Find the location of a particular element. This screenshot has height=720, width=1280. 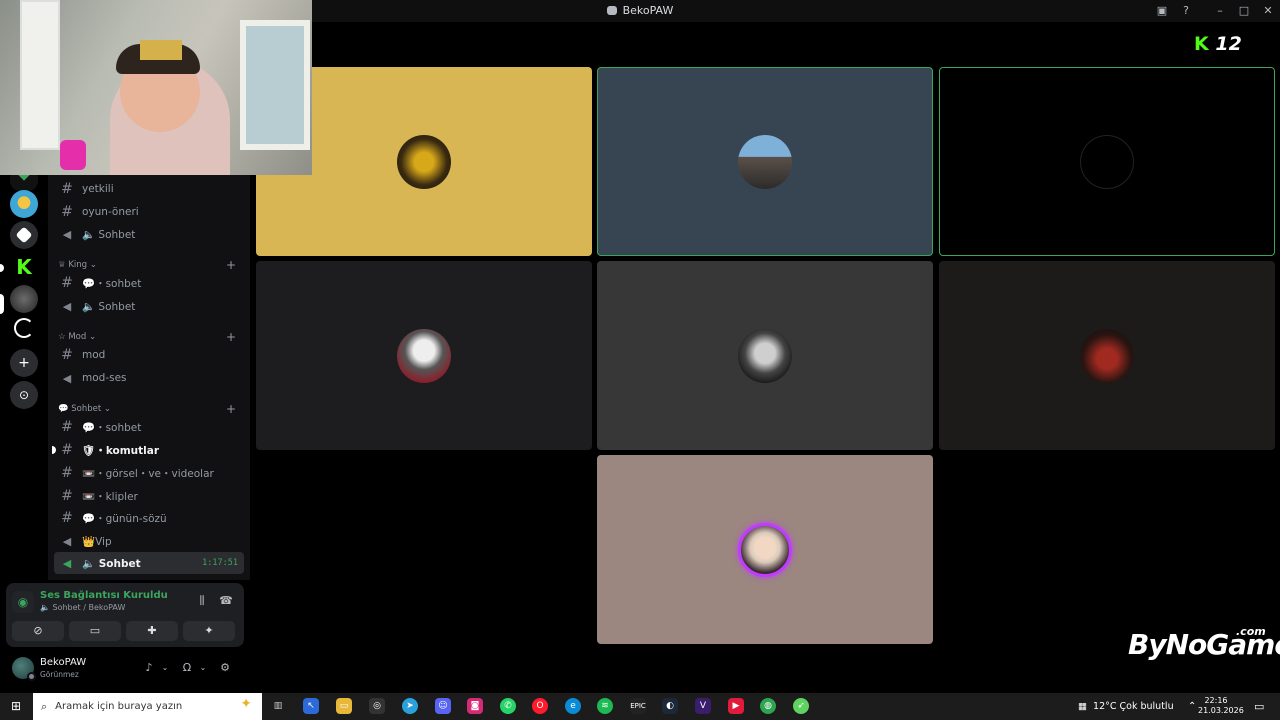

server-icon-game is located at coordinates (24, 235).